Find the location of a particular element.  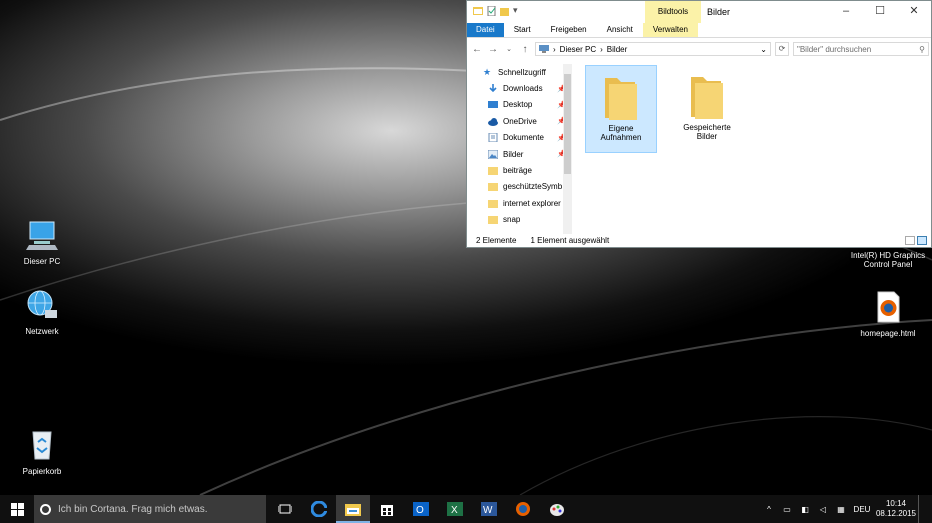

firefox-icon is located at coordinates (523, 509).